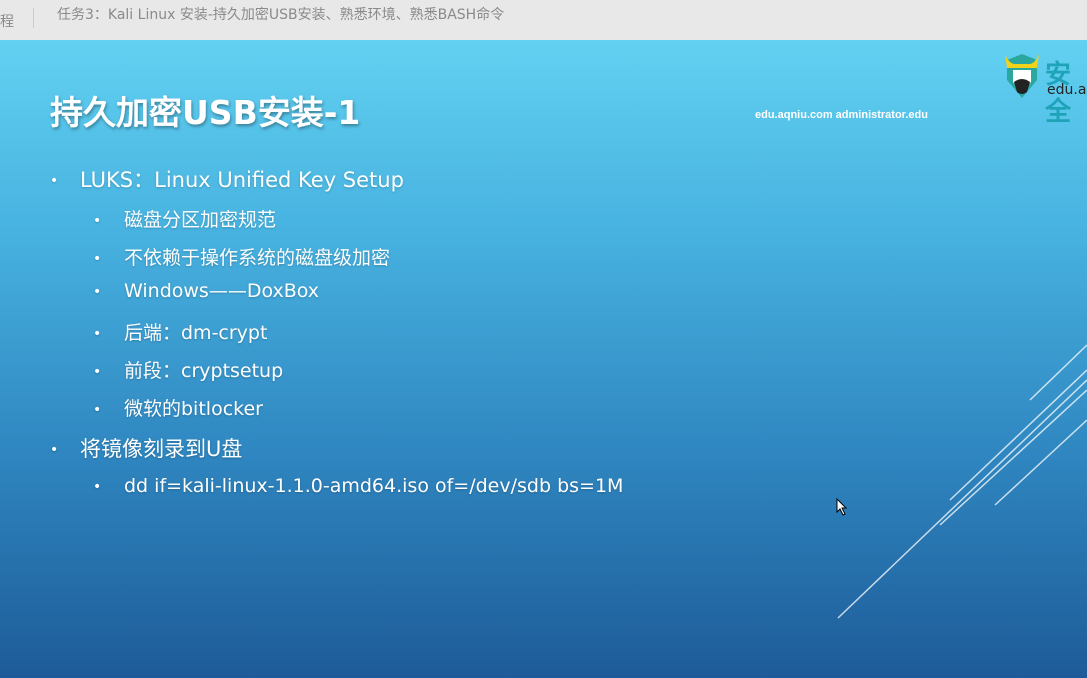 The height and width of the screenshot is (678, 1087). I want to click on bullet-item: • 微软的bitlocker, so click(178, 409).